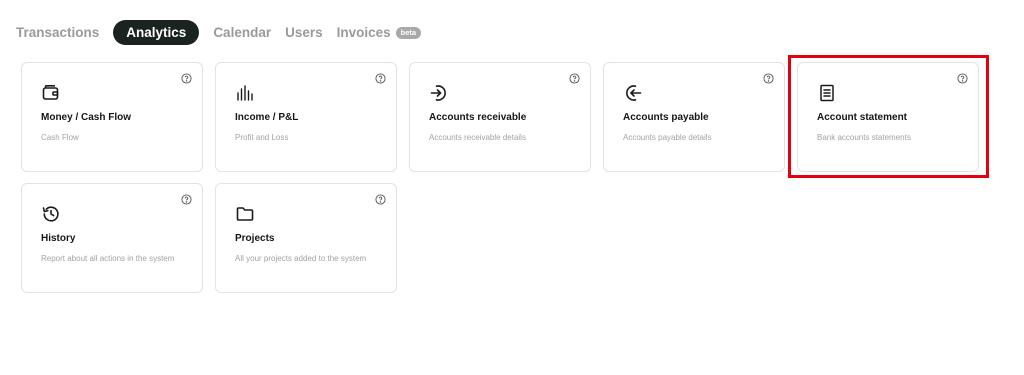 The width and height of the screenshot is (1024, 375). Describe the element at coordinates (156, 32) in the screenshot. I see `tab-analytics: Analytics` at that location.